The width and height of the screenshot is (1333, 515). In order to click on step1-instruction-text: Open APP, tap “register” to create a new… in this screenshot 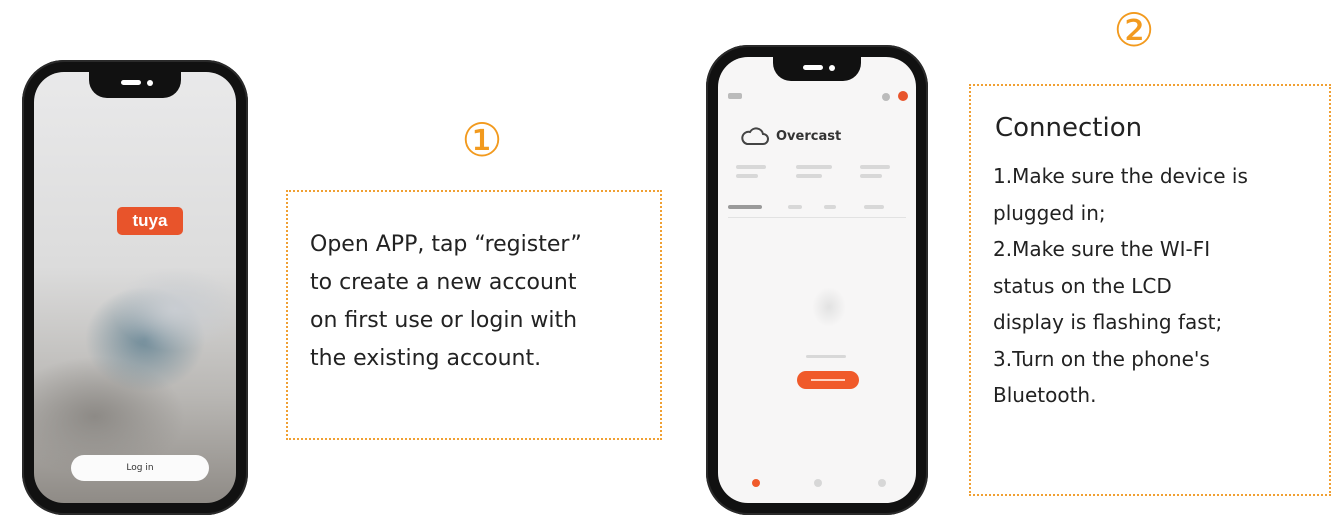, I will do `click(482, 302)`.